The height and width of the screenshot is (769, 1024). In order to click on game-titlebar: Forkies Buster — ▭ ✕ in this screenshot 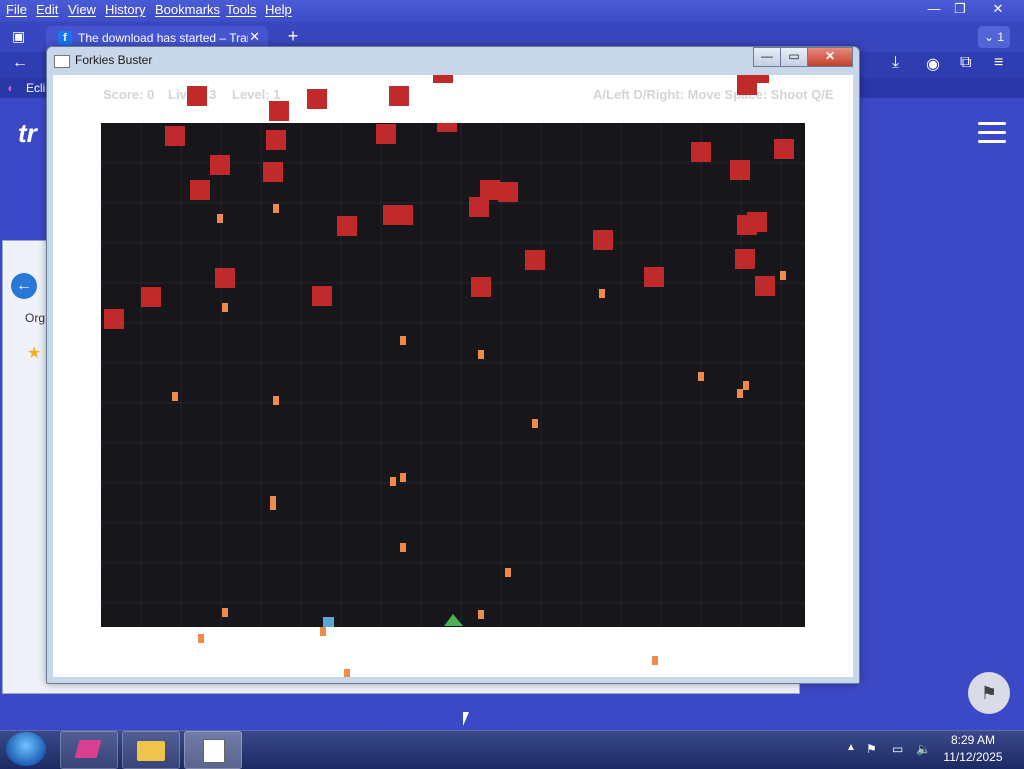, I will do `click(453, 60)`.